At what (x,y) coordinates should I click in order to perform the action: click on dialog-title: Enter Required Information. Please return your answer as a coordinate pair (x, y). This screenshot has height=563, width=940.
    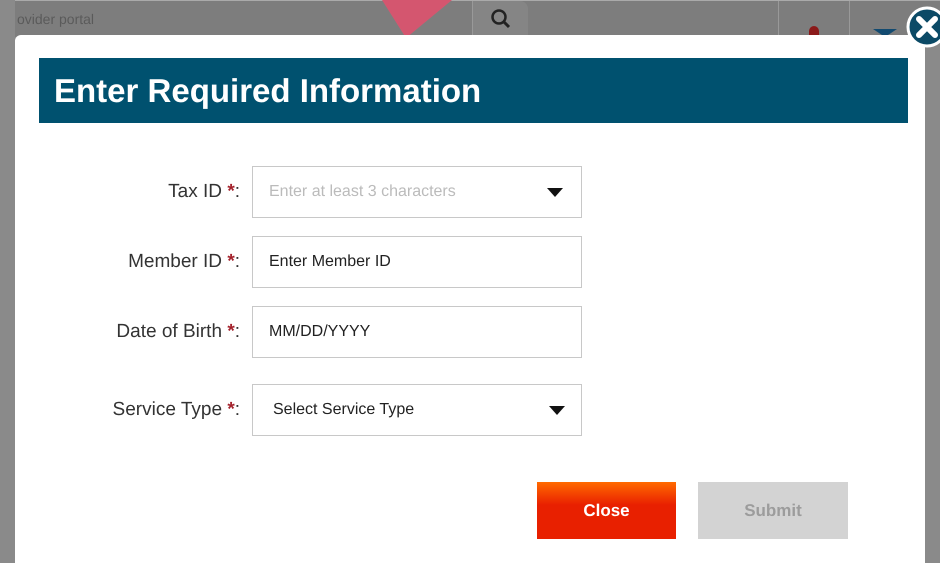
    Looking at the image, I should click on (473, 90).